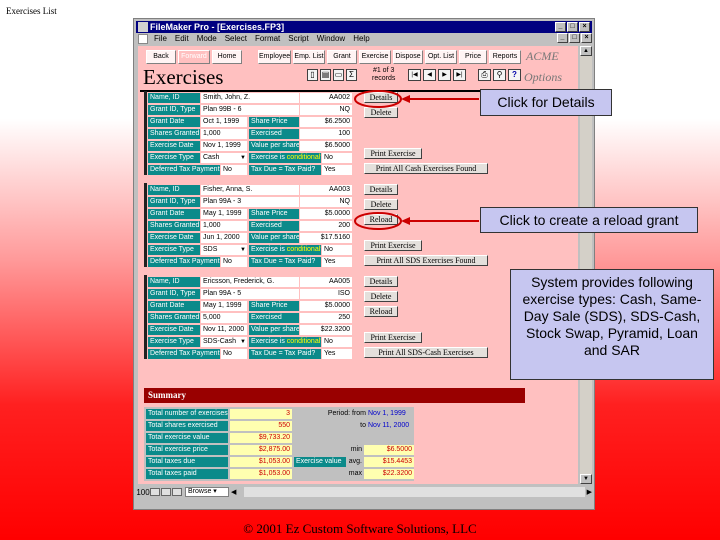  Describe the element at coordinates (378, 99) in the screenshot. I see `details-highlight-ellipse` at that location.